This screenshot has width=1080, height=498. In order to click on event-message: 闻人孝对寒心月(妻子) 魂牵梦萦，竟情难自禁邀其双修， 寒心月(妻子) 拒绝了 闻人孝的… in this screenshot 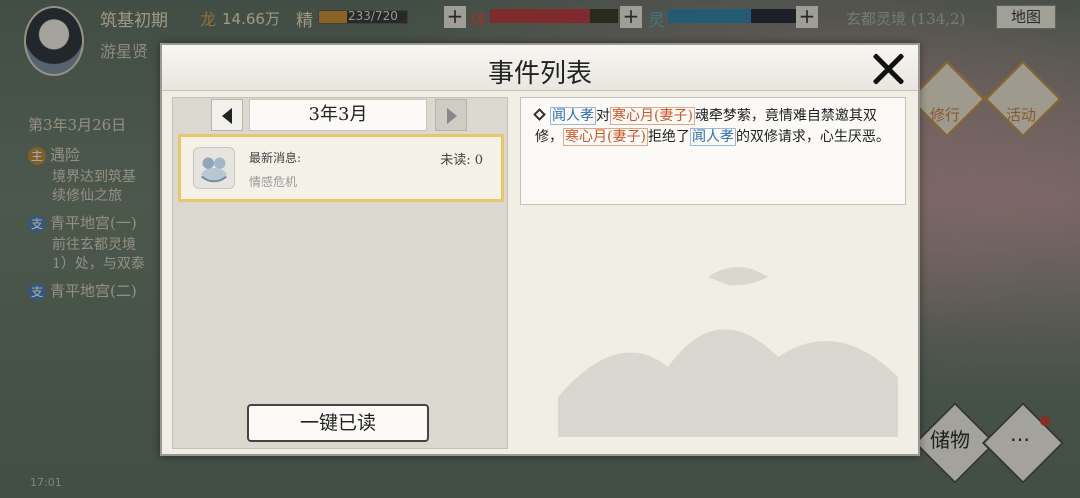, I will do `click(713, 151)`.